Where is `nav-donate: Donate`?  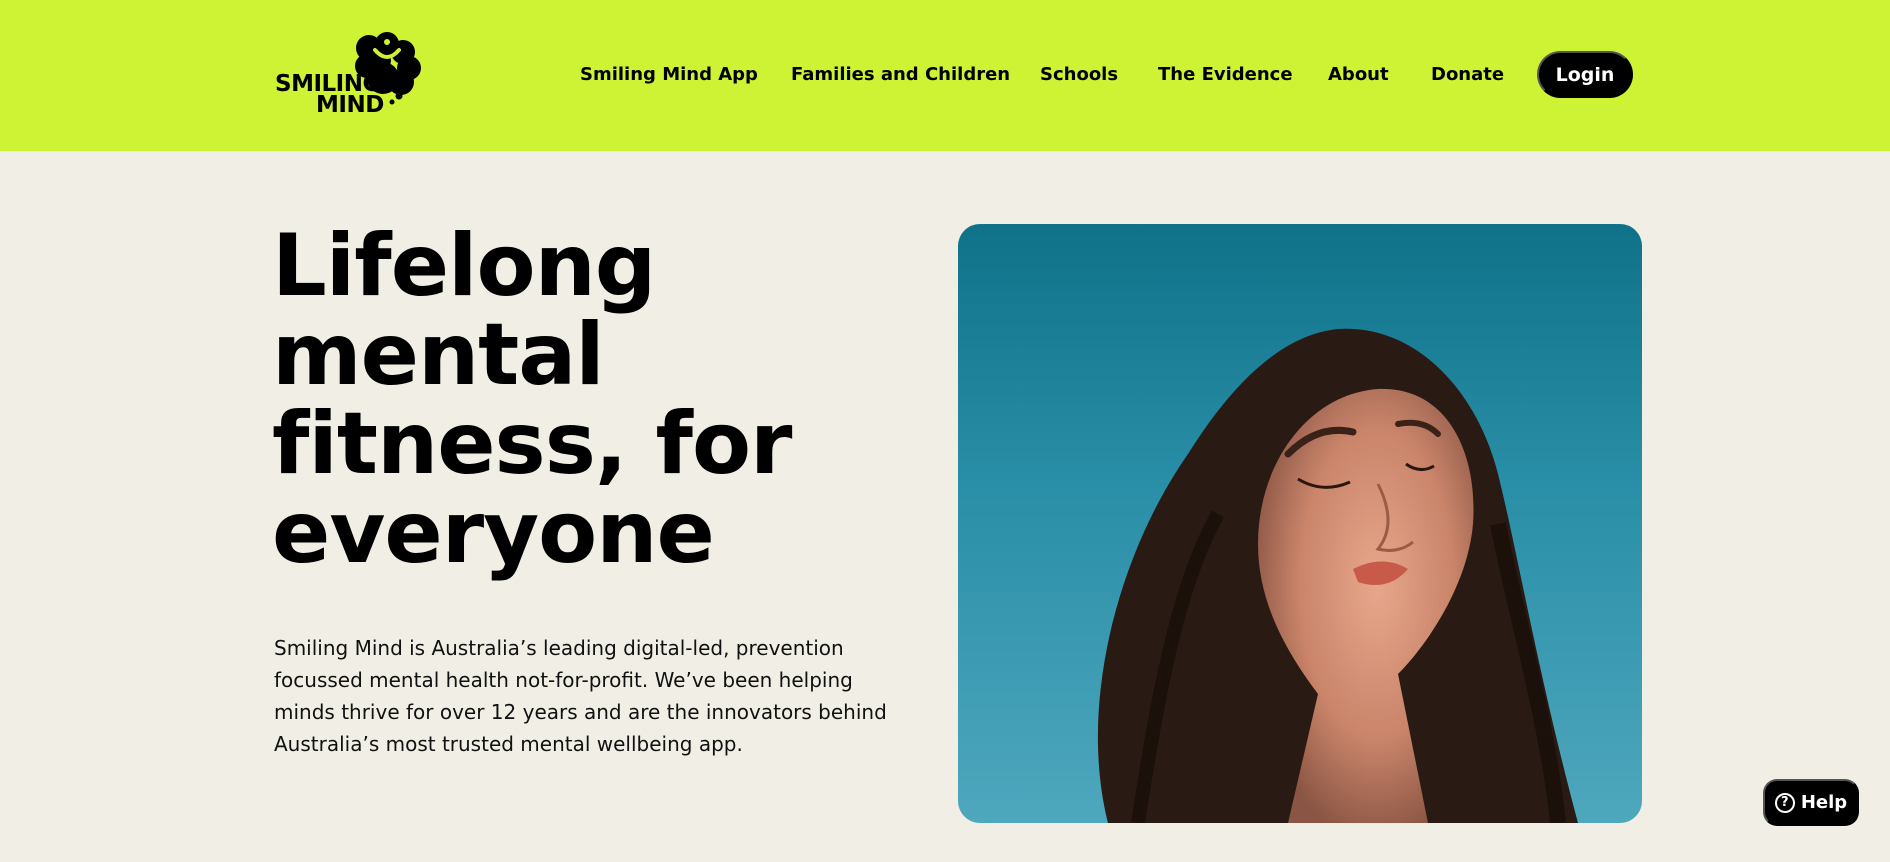
nav-donate: Donate is located at coordinates (1467, 75).